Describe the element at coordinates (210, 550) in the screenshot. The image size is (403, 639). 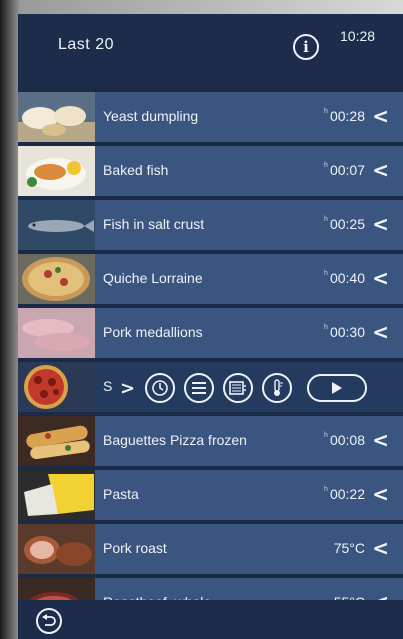
I see `list-item-pork-roast: Pork roast 75°C <` at that location.